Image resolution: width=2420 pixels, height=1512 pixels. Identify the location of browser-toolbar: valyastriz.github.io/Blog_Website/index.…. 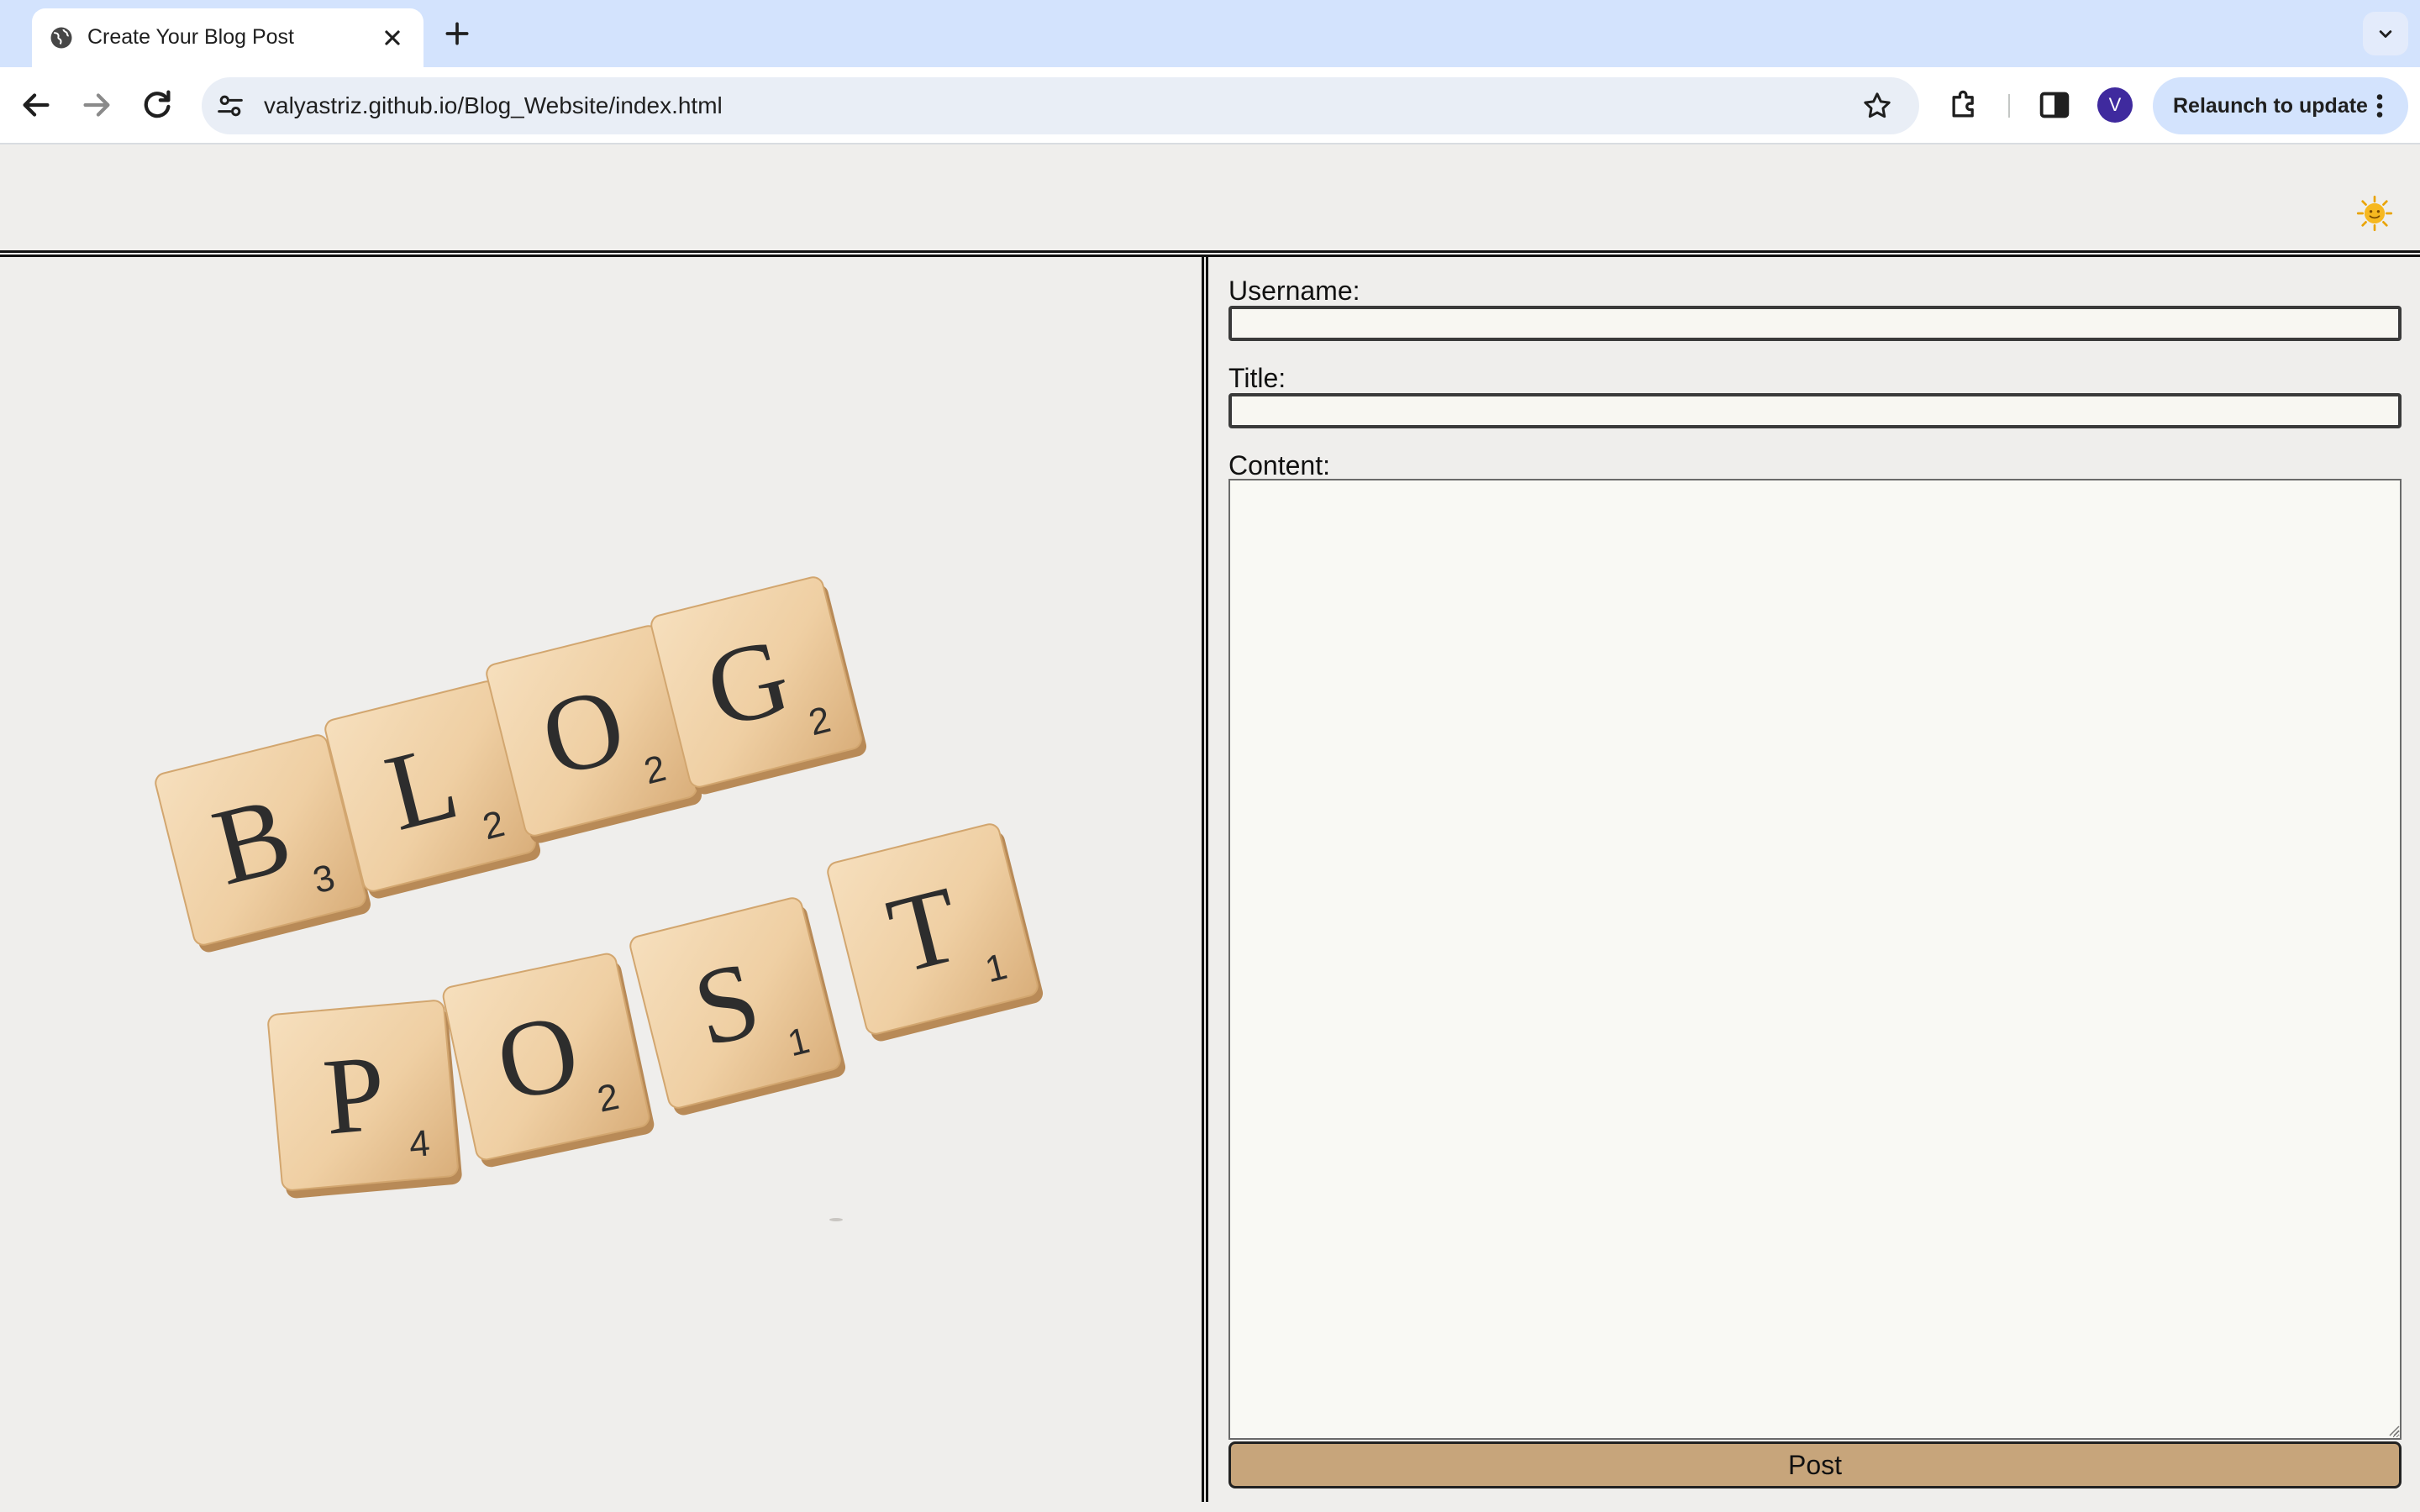
(1210, 105).